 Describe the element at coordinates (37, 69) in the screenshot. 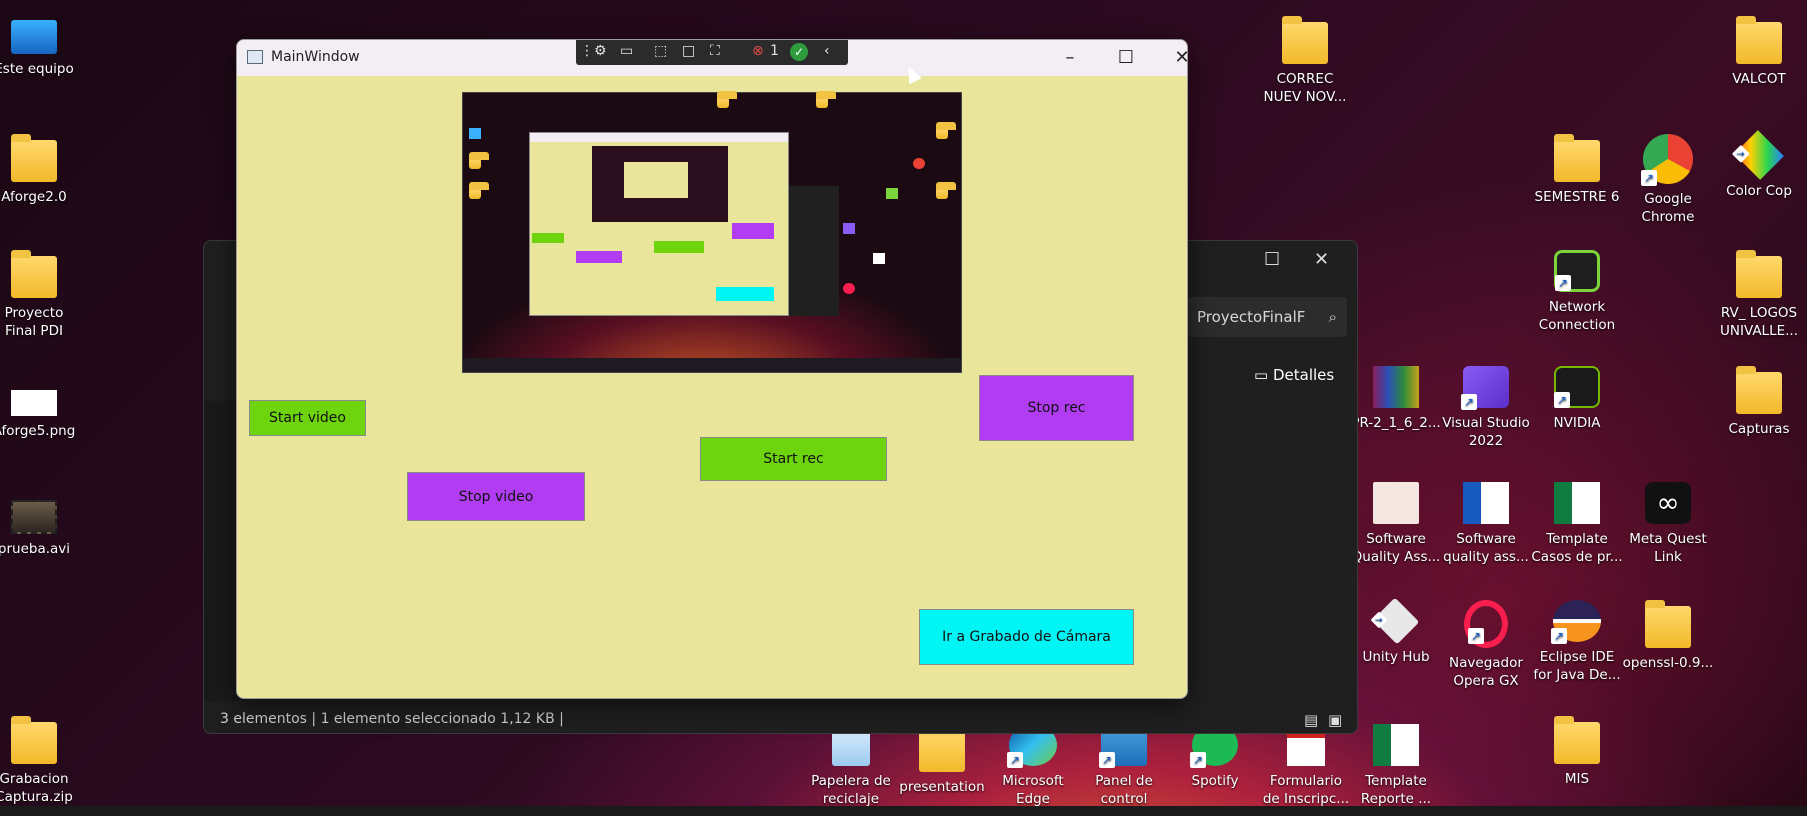

I see `desktop-icon-label: Este equipo` at that location.